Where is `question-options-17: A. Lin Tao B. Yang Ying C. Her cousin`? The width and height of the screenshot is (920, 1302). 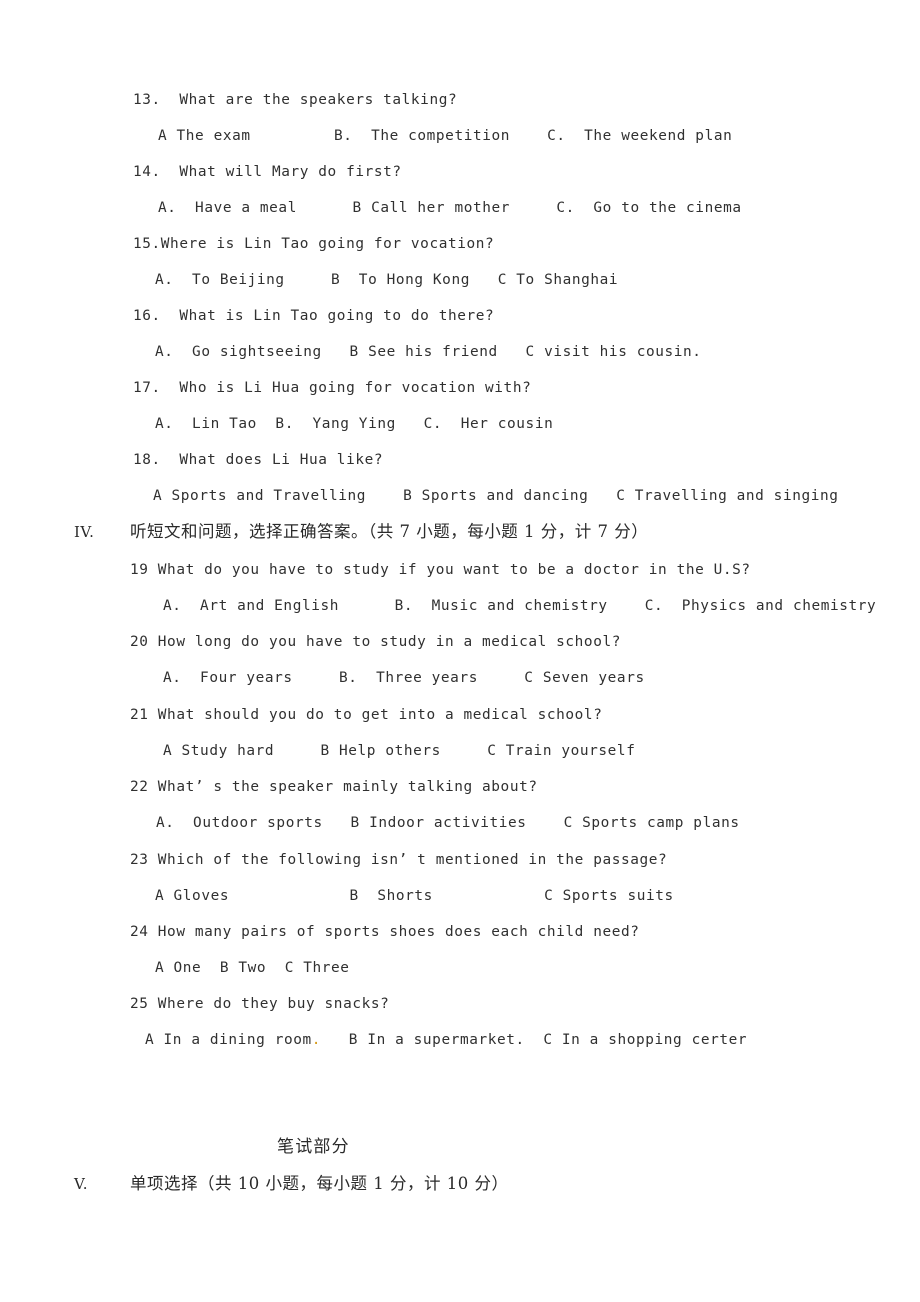
question-options-17: A. Lin Tao B. Yang Ying C. Her cousin is located at coordinates (354, 424).